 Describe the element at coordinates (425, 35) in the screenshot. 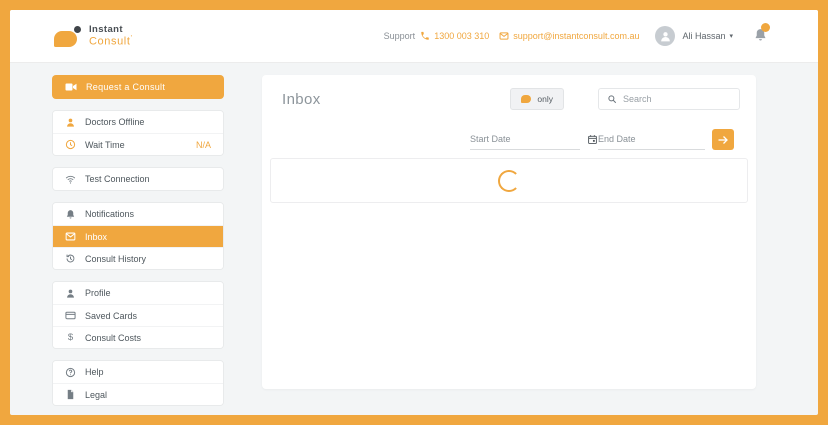

I see `phone-icon` at that location.